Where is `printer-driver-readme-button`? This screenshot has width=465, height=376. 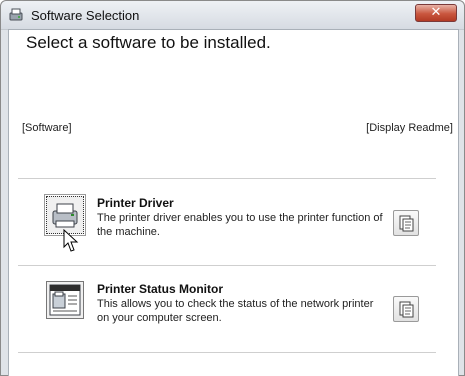
printer-driver-readme-button is located at coordinates (406, 223).